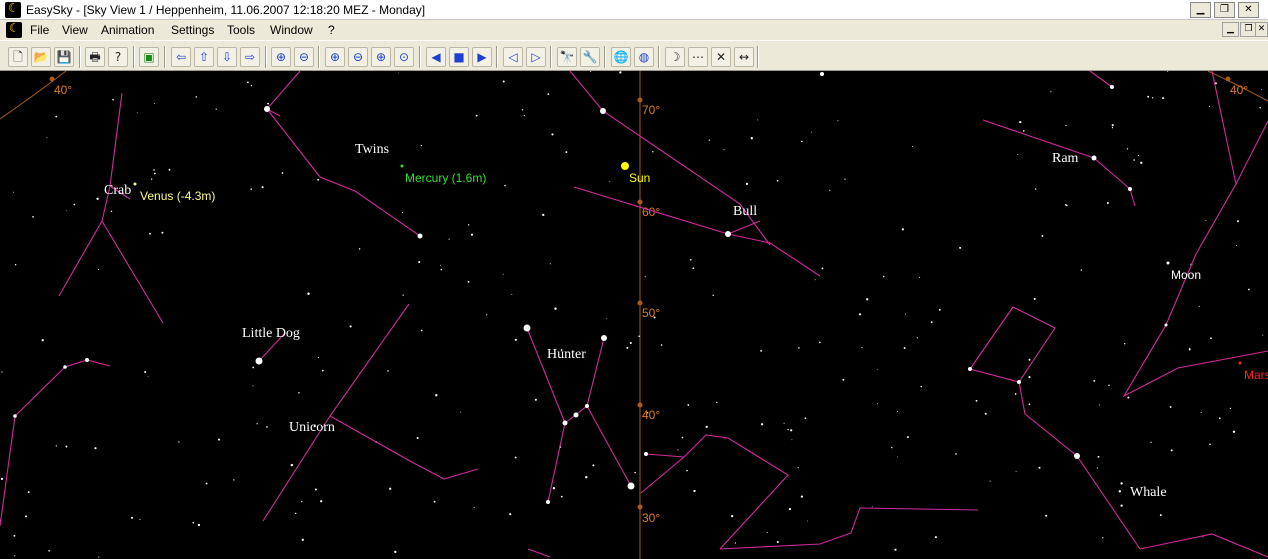 Image resolution: width=1268 pixels, height=559 pixels. I want to click on toolbar: 🗋 📂 💾 🖶? ▣ ⇦ ⇧ ⇩ ⇨ ⊕ ⊖ ⊕ ⊖ ⊕ ⊙ ◀ ■ ▶ ◁ ▷ 🔭 🔧 🌐 ◍ ☽ ⋯ ✕ ↔, so click(634, 55).